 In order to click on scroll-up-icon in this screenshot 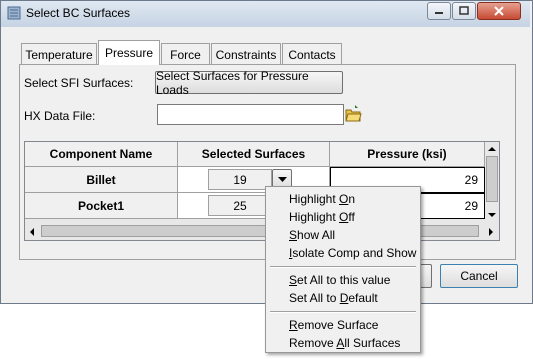, I will do `click(492, 149)`.